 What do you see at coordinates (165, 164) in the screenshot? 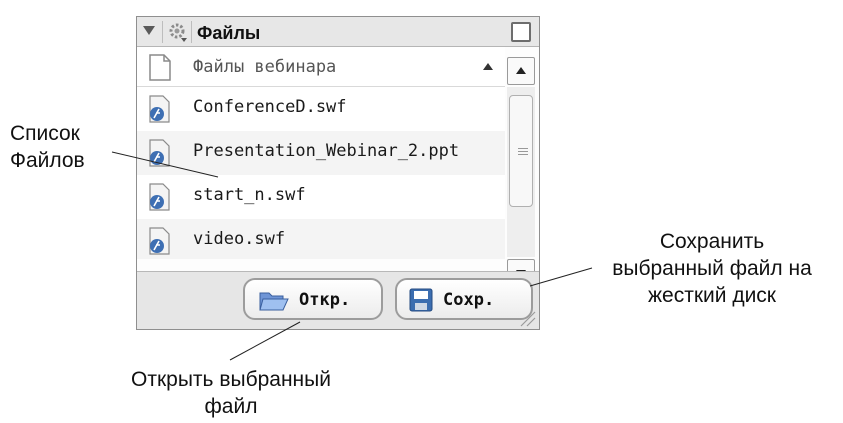
I see `file-list-callout-line` at bounding box center [165, 164].